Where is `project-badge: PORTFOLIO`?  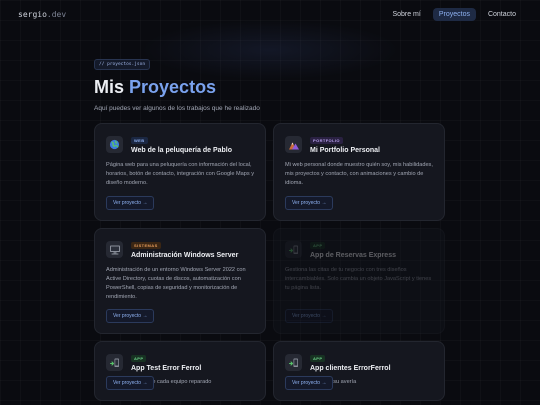
project-badge: PORTFOLIO is located at coordinates (326, 140).